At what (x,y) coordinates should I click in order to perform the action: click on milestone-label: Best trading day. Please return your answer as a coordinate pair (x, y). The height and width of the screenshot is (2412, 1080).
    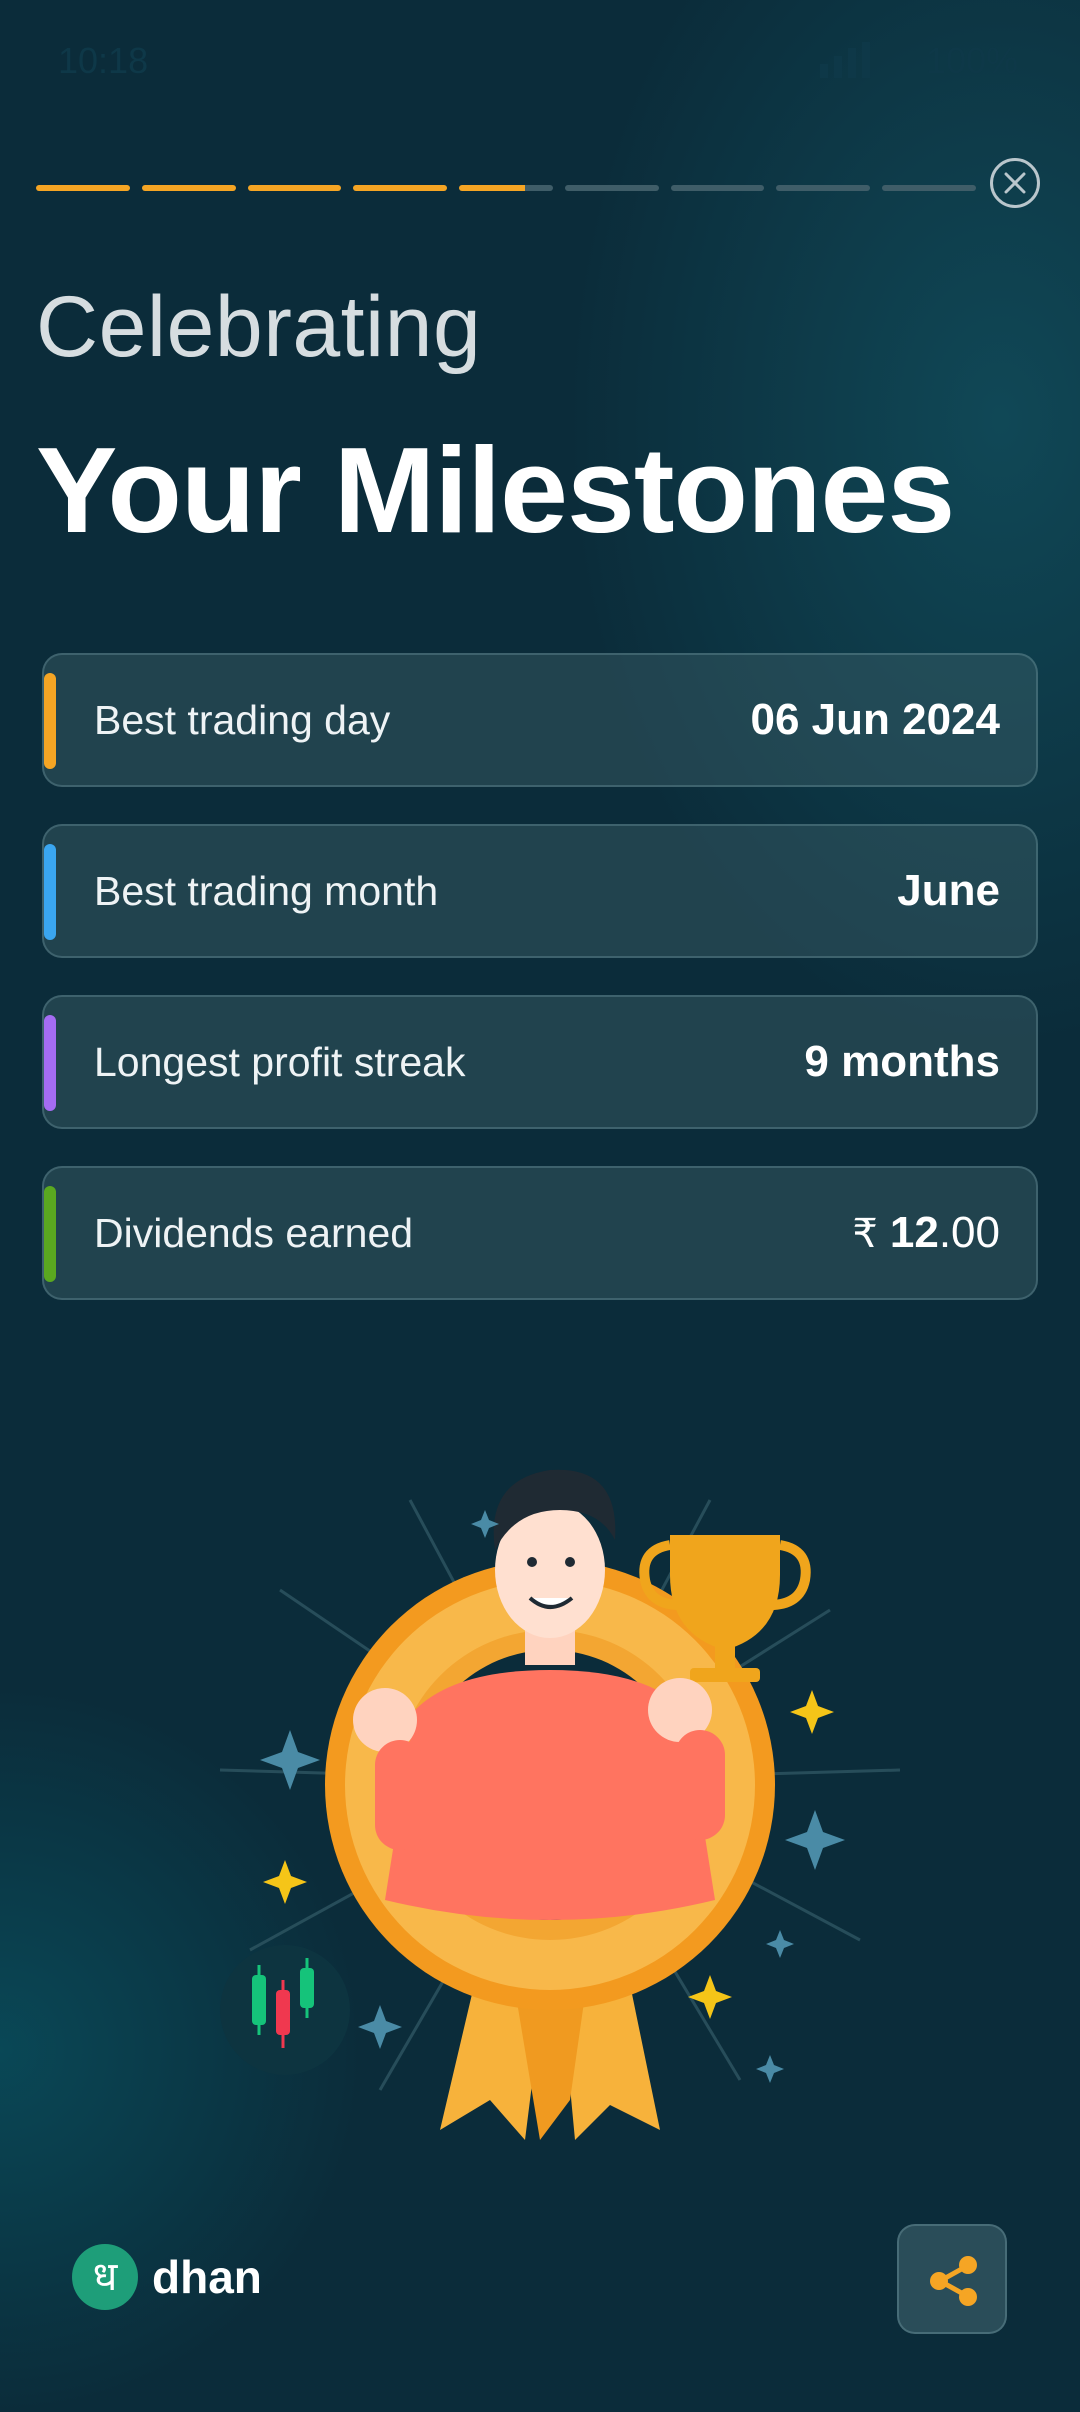
    Looking at the image, I should click on (242, 720).